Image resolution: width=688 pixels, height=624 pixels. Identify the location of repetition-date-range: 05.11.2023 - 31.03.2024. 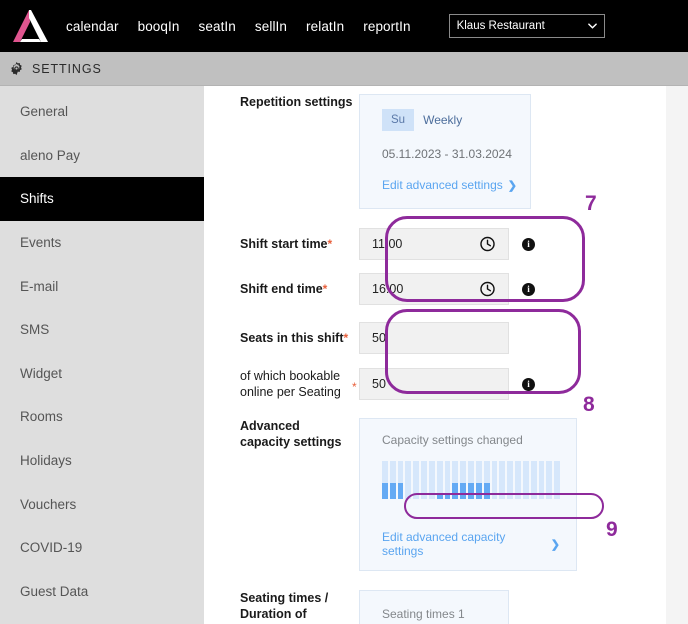
(447, 154).